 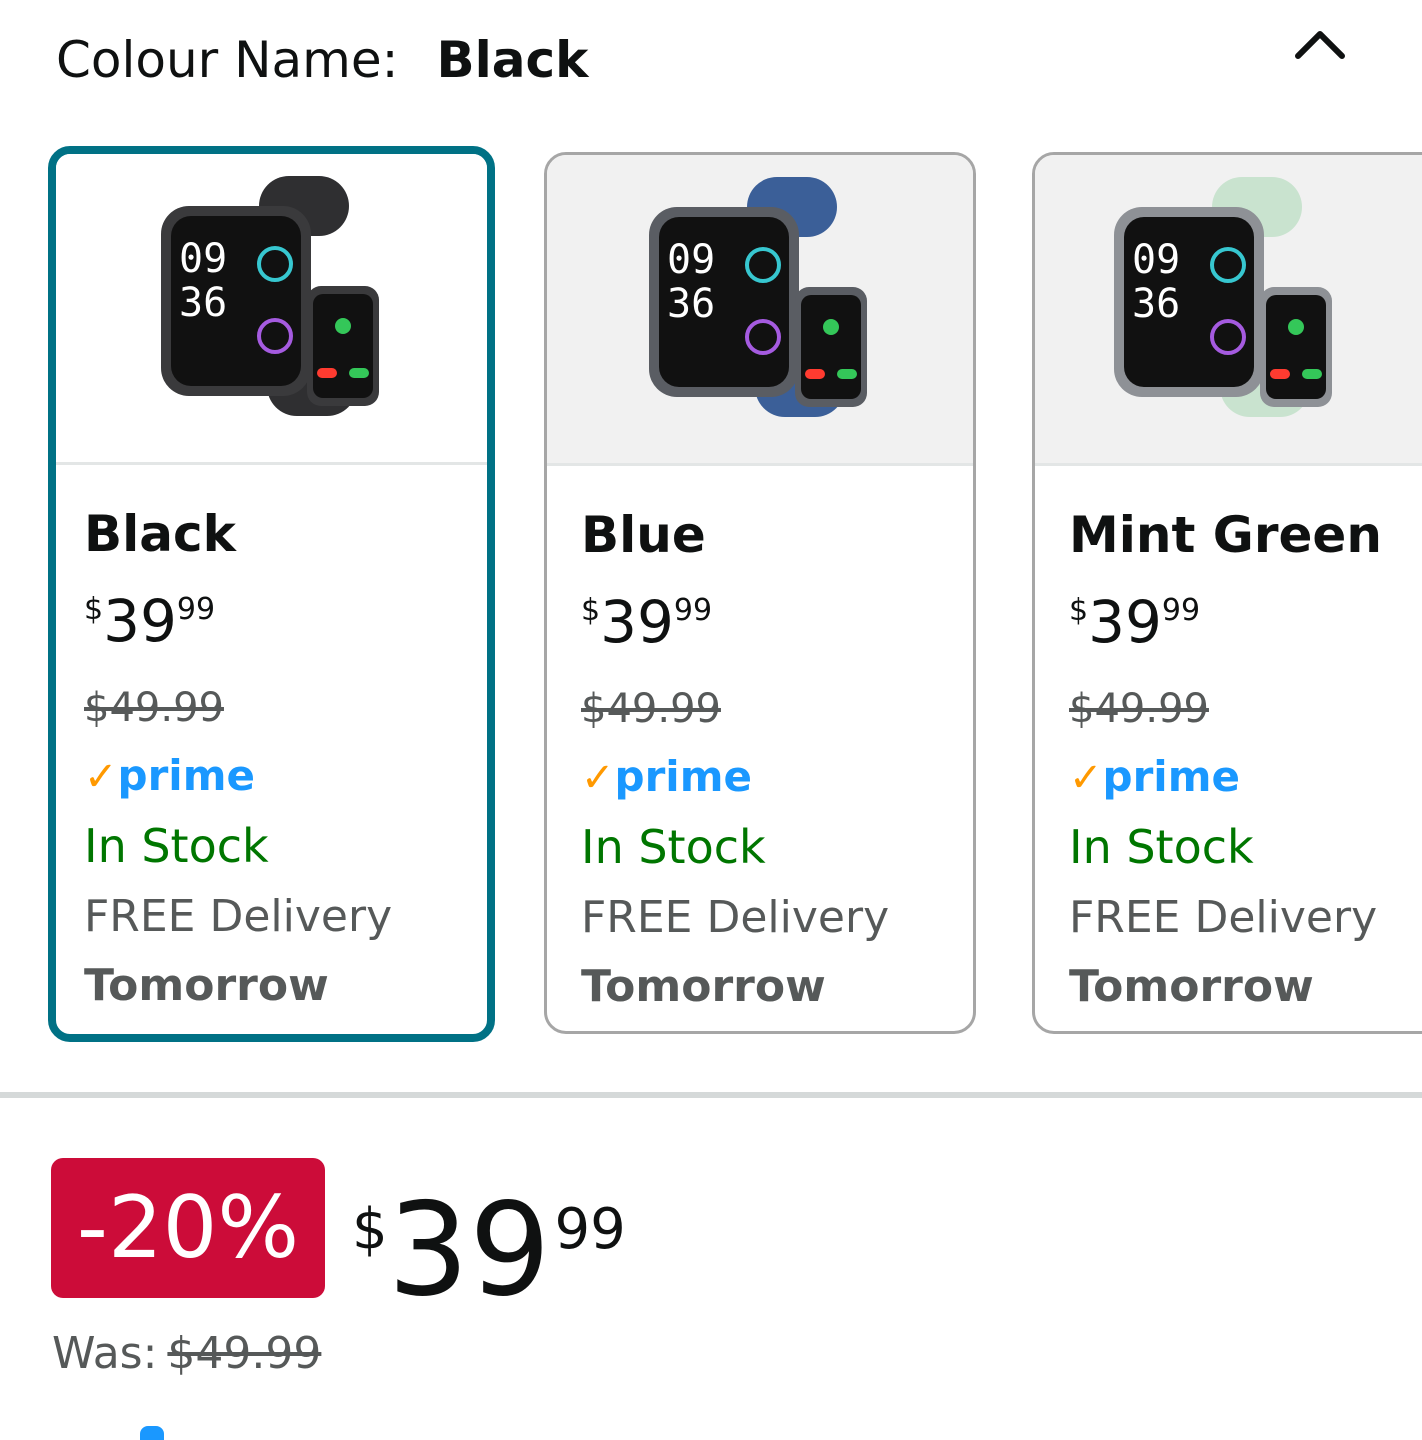 What do you see at coordinates (188, 1228) in the screenshot?
I see `discount-badge: -20%` at bounding box center [188, 1228].